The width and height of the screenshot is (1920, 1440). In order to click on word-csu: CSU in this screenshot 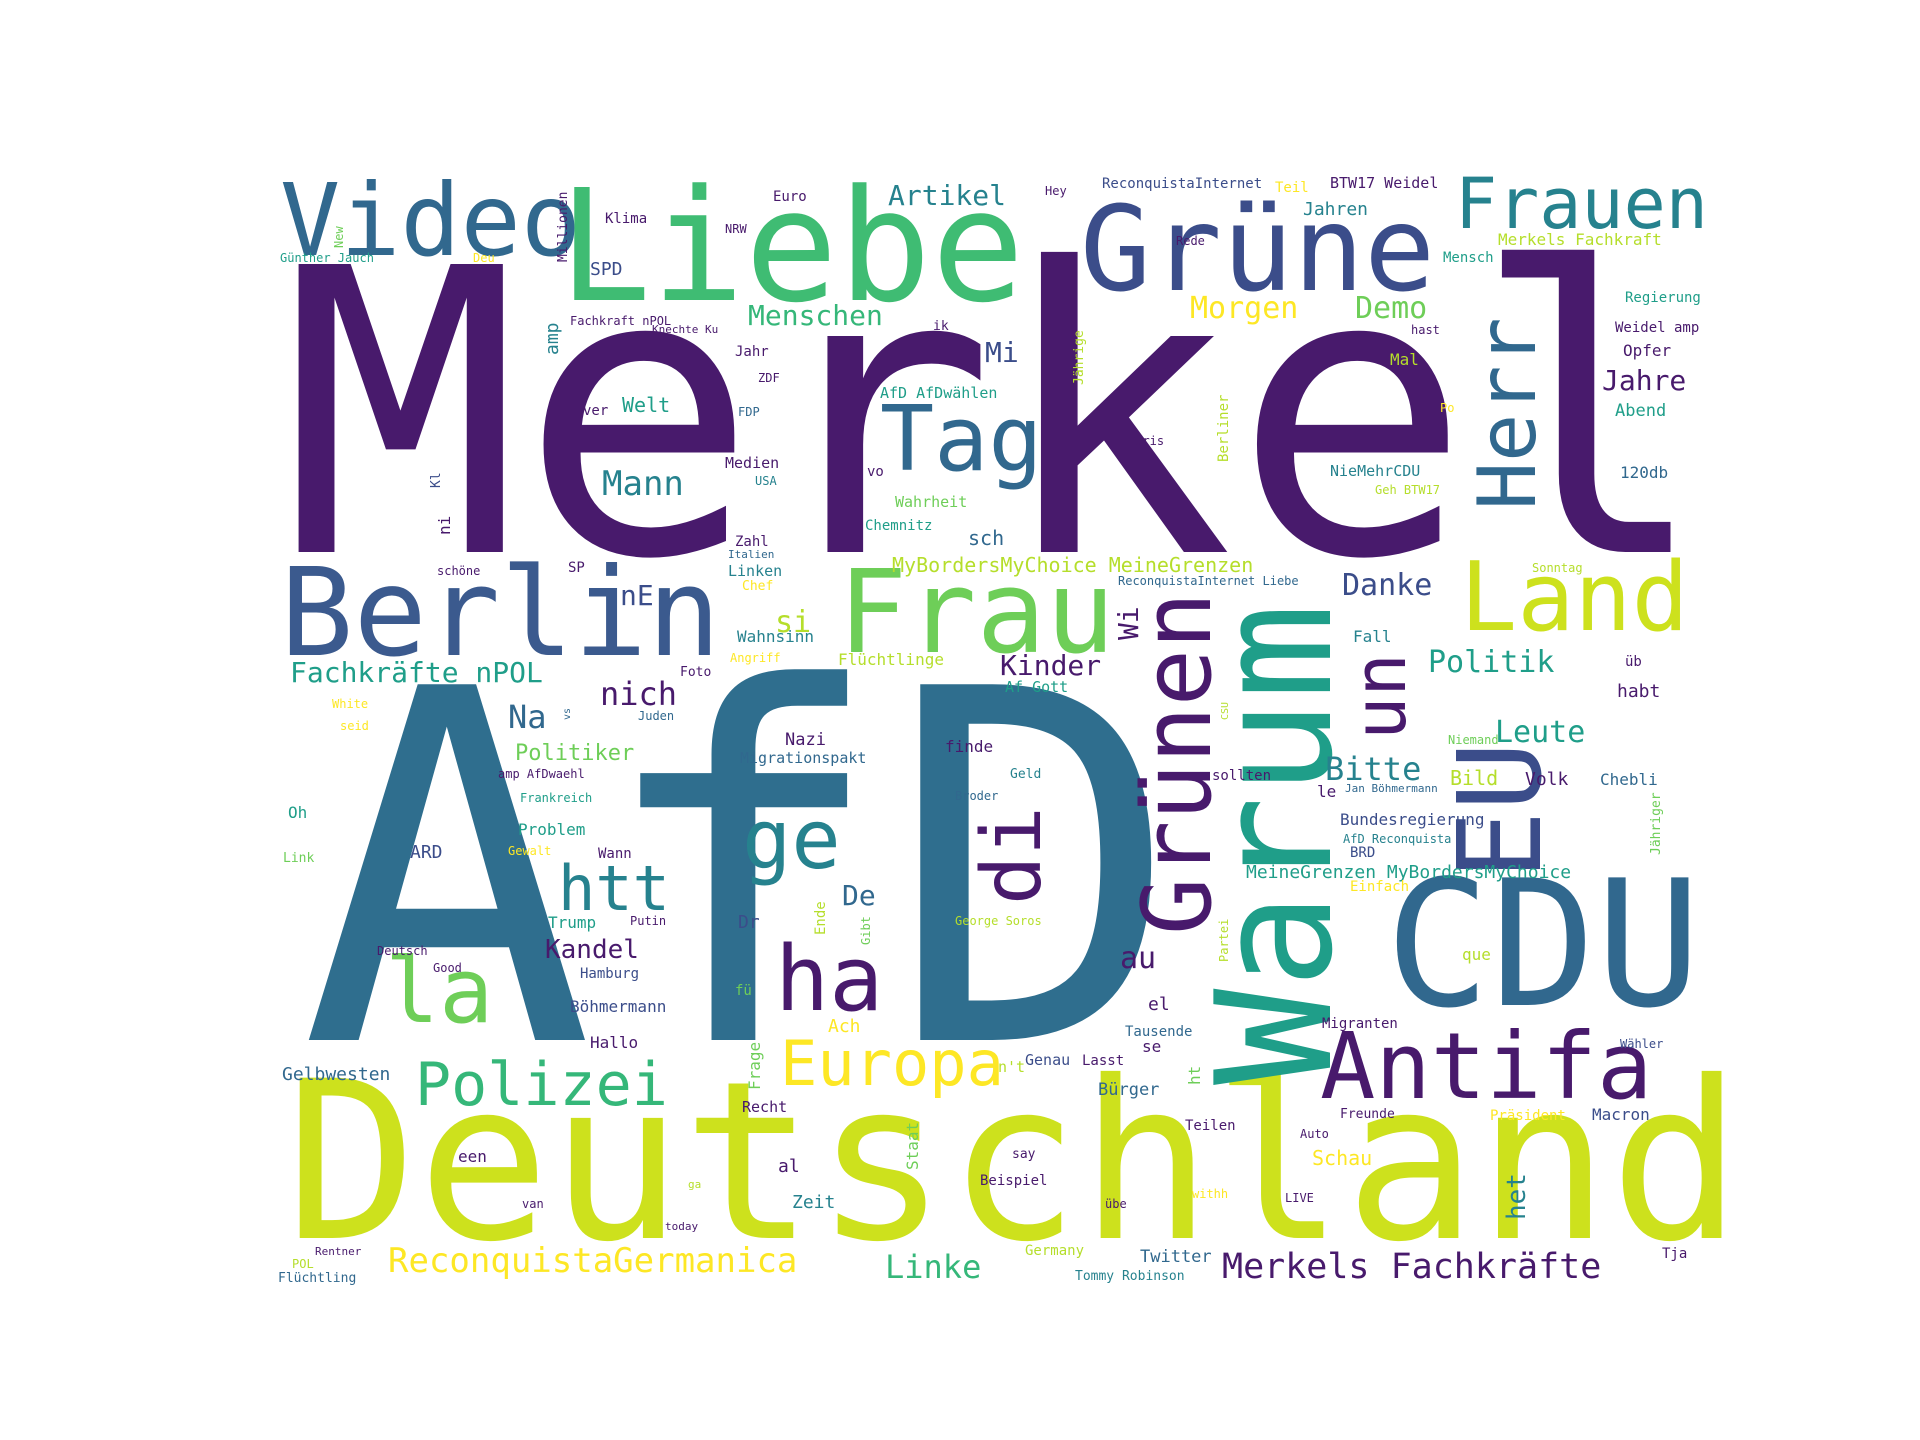, I will do `click(1225, 711)`.